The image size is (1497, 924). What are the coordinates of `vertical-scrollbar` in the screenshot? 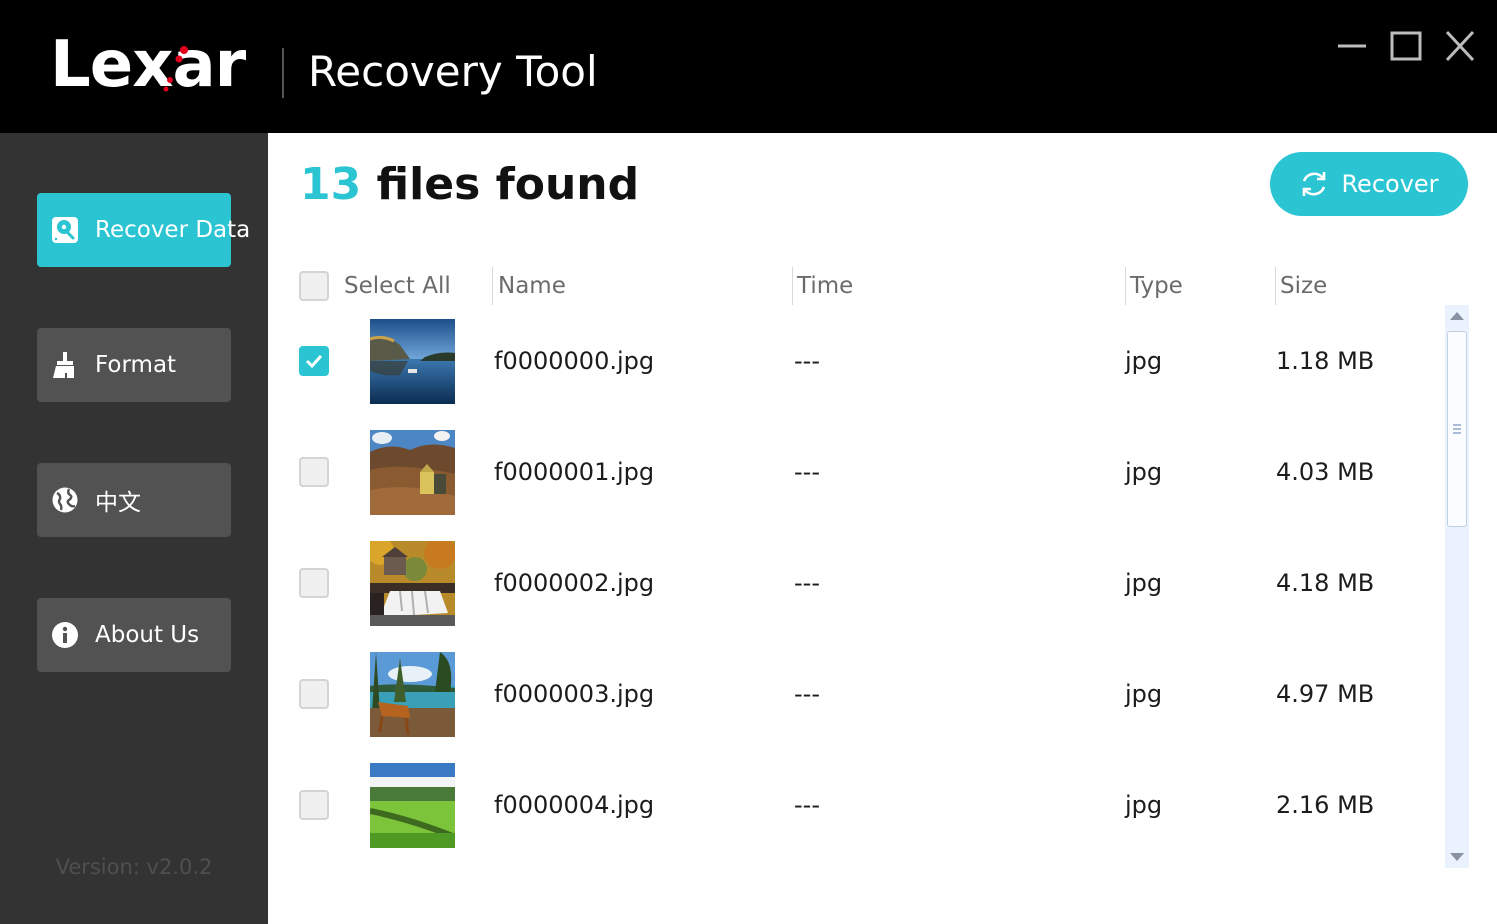 It's located at (1457, 586).